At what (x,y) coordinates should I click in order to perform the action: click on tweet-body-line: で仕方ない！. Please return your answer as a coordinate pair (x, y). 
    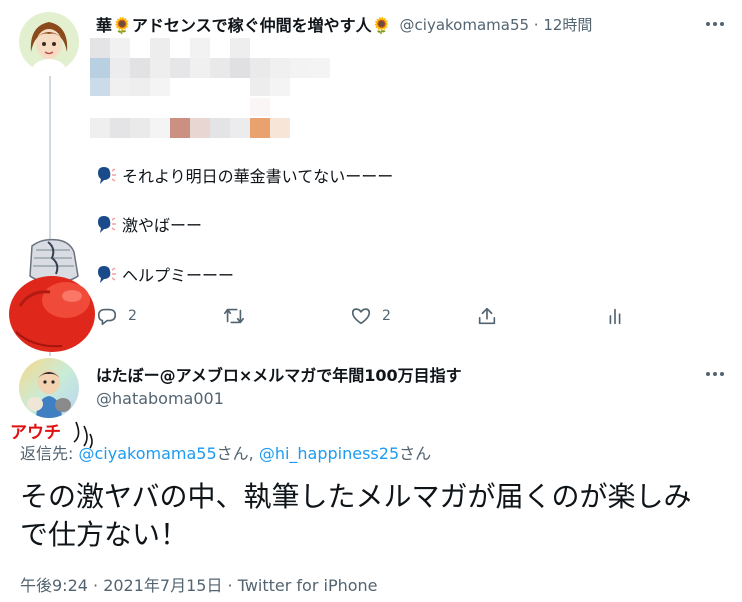
    Looking at the image, I should click on (104, 534).